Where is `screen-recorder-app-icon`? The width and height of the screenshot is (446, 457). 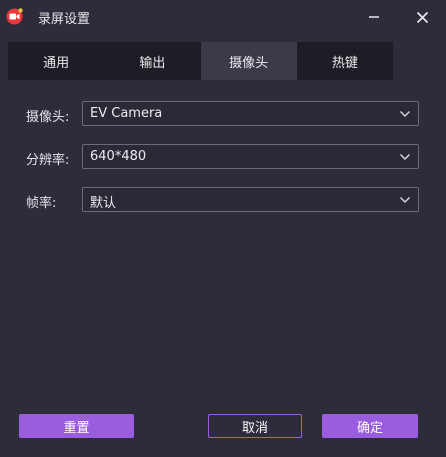 screen-recorder-app-icon is located at coordinates (14, 16).